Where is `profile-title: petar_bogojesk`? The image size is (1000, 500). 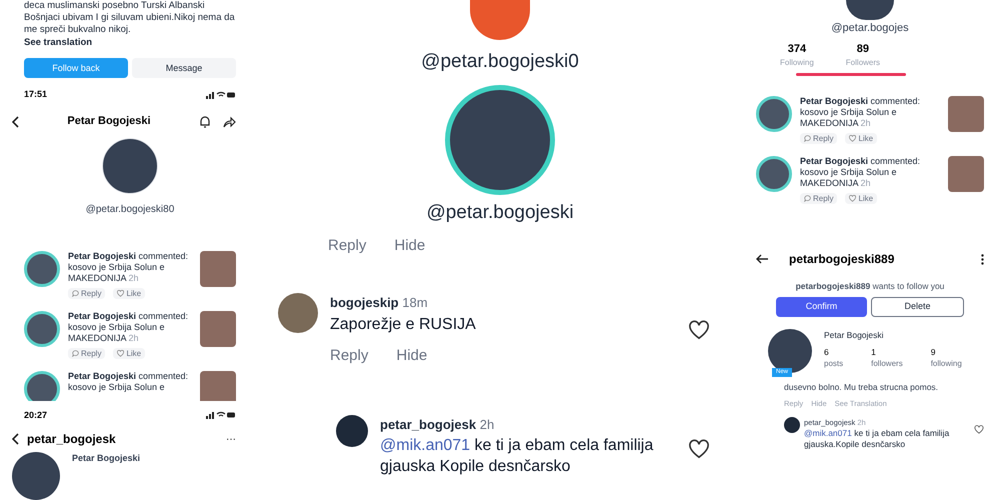 profile-title: petar_bogojesk is located at coordinates (72, 439).